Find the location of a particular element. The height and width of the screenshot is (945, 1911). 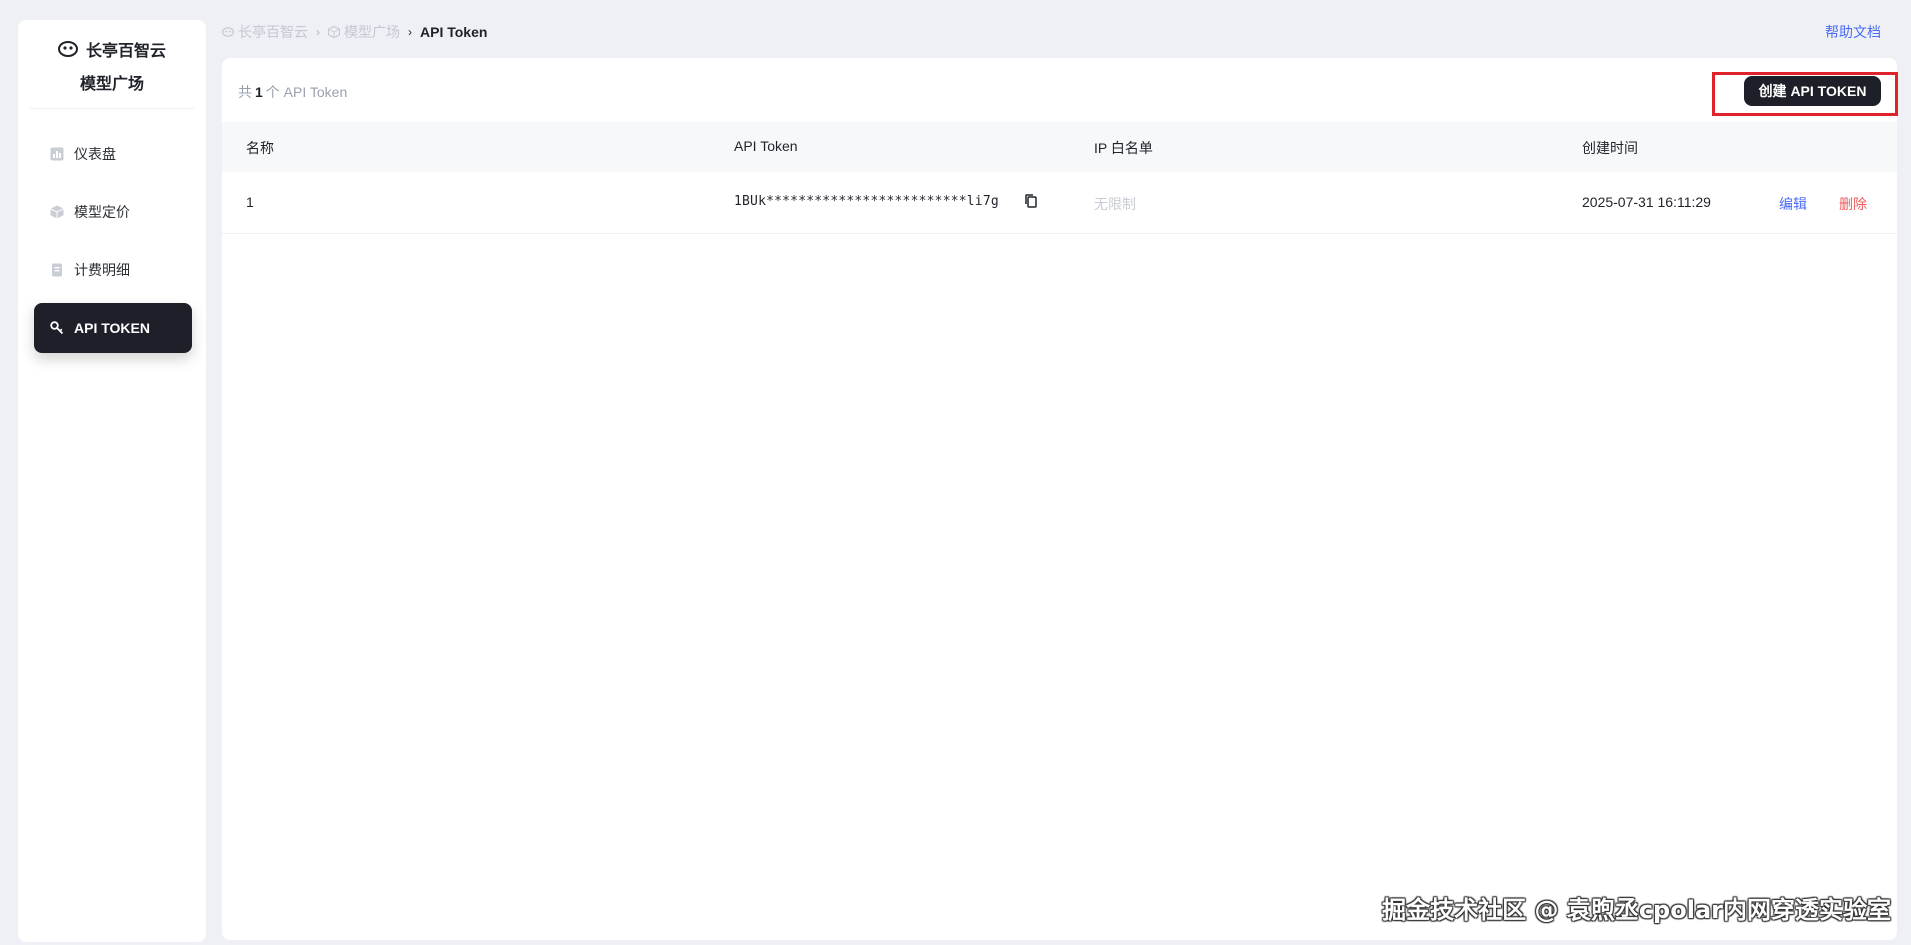

cell-name: 1 is located at coordinates (250, 202).